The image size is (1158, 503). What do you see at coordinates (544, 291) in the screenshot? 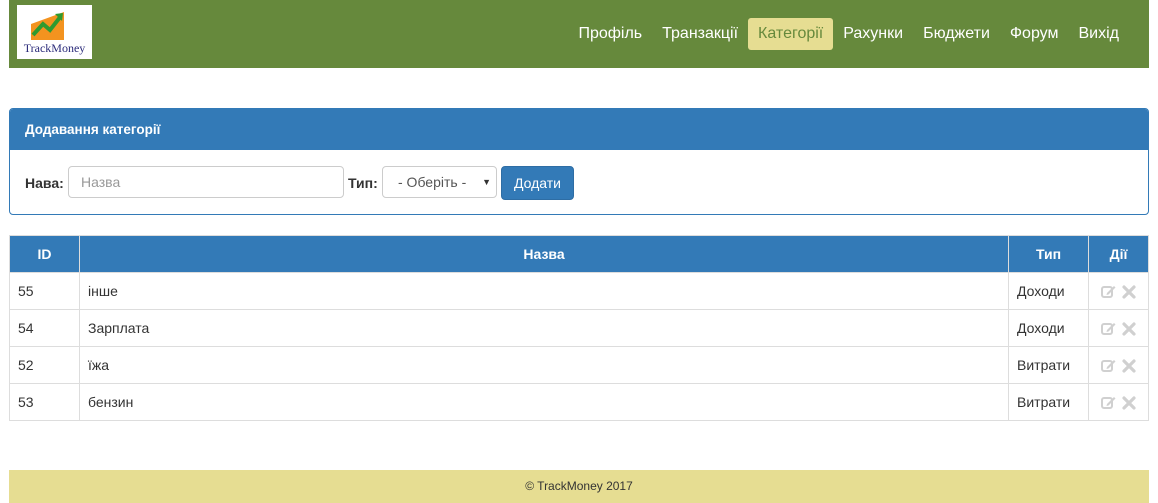
I see `cell-name: інше` at bounding box center [544, 291].